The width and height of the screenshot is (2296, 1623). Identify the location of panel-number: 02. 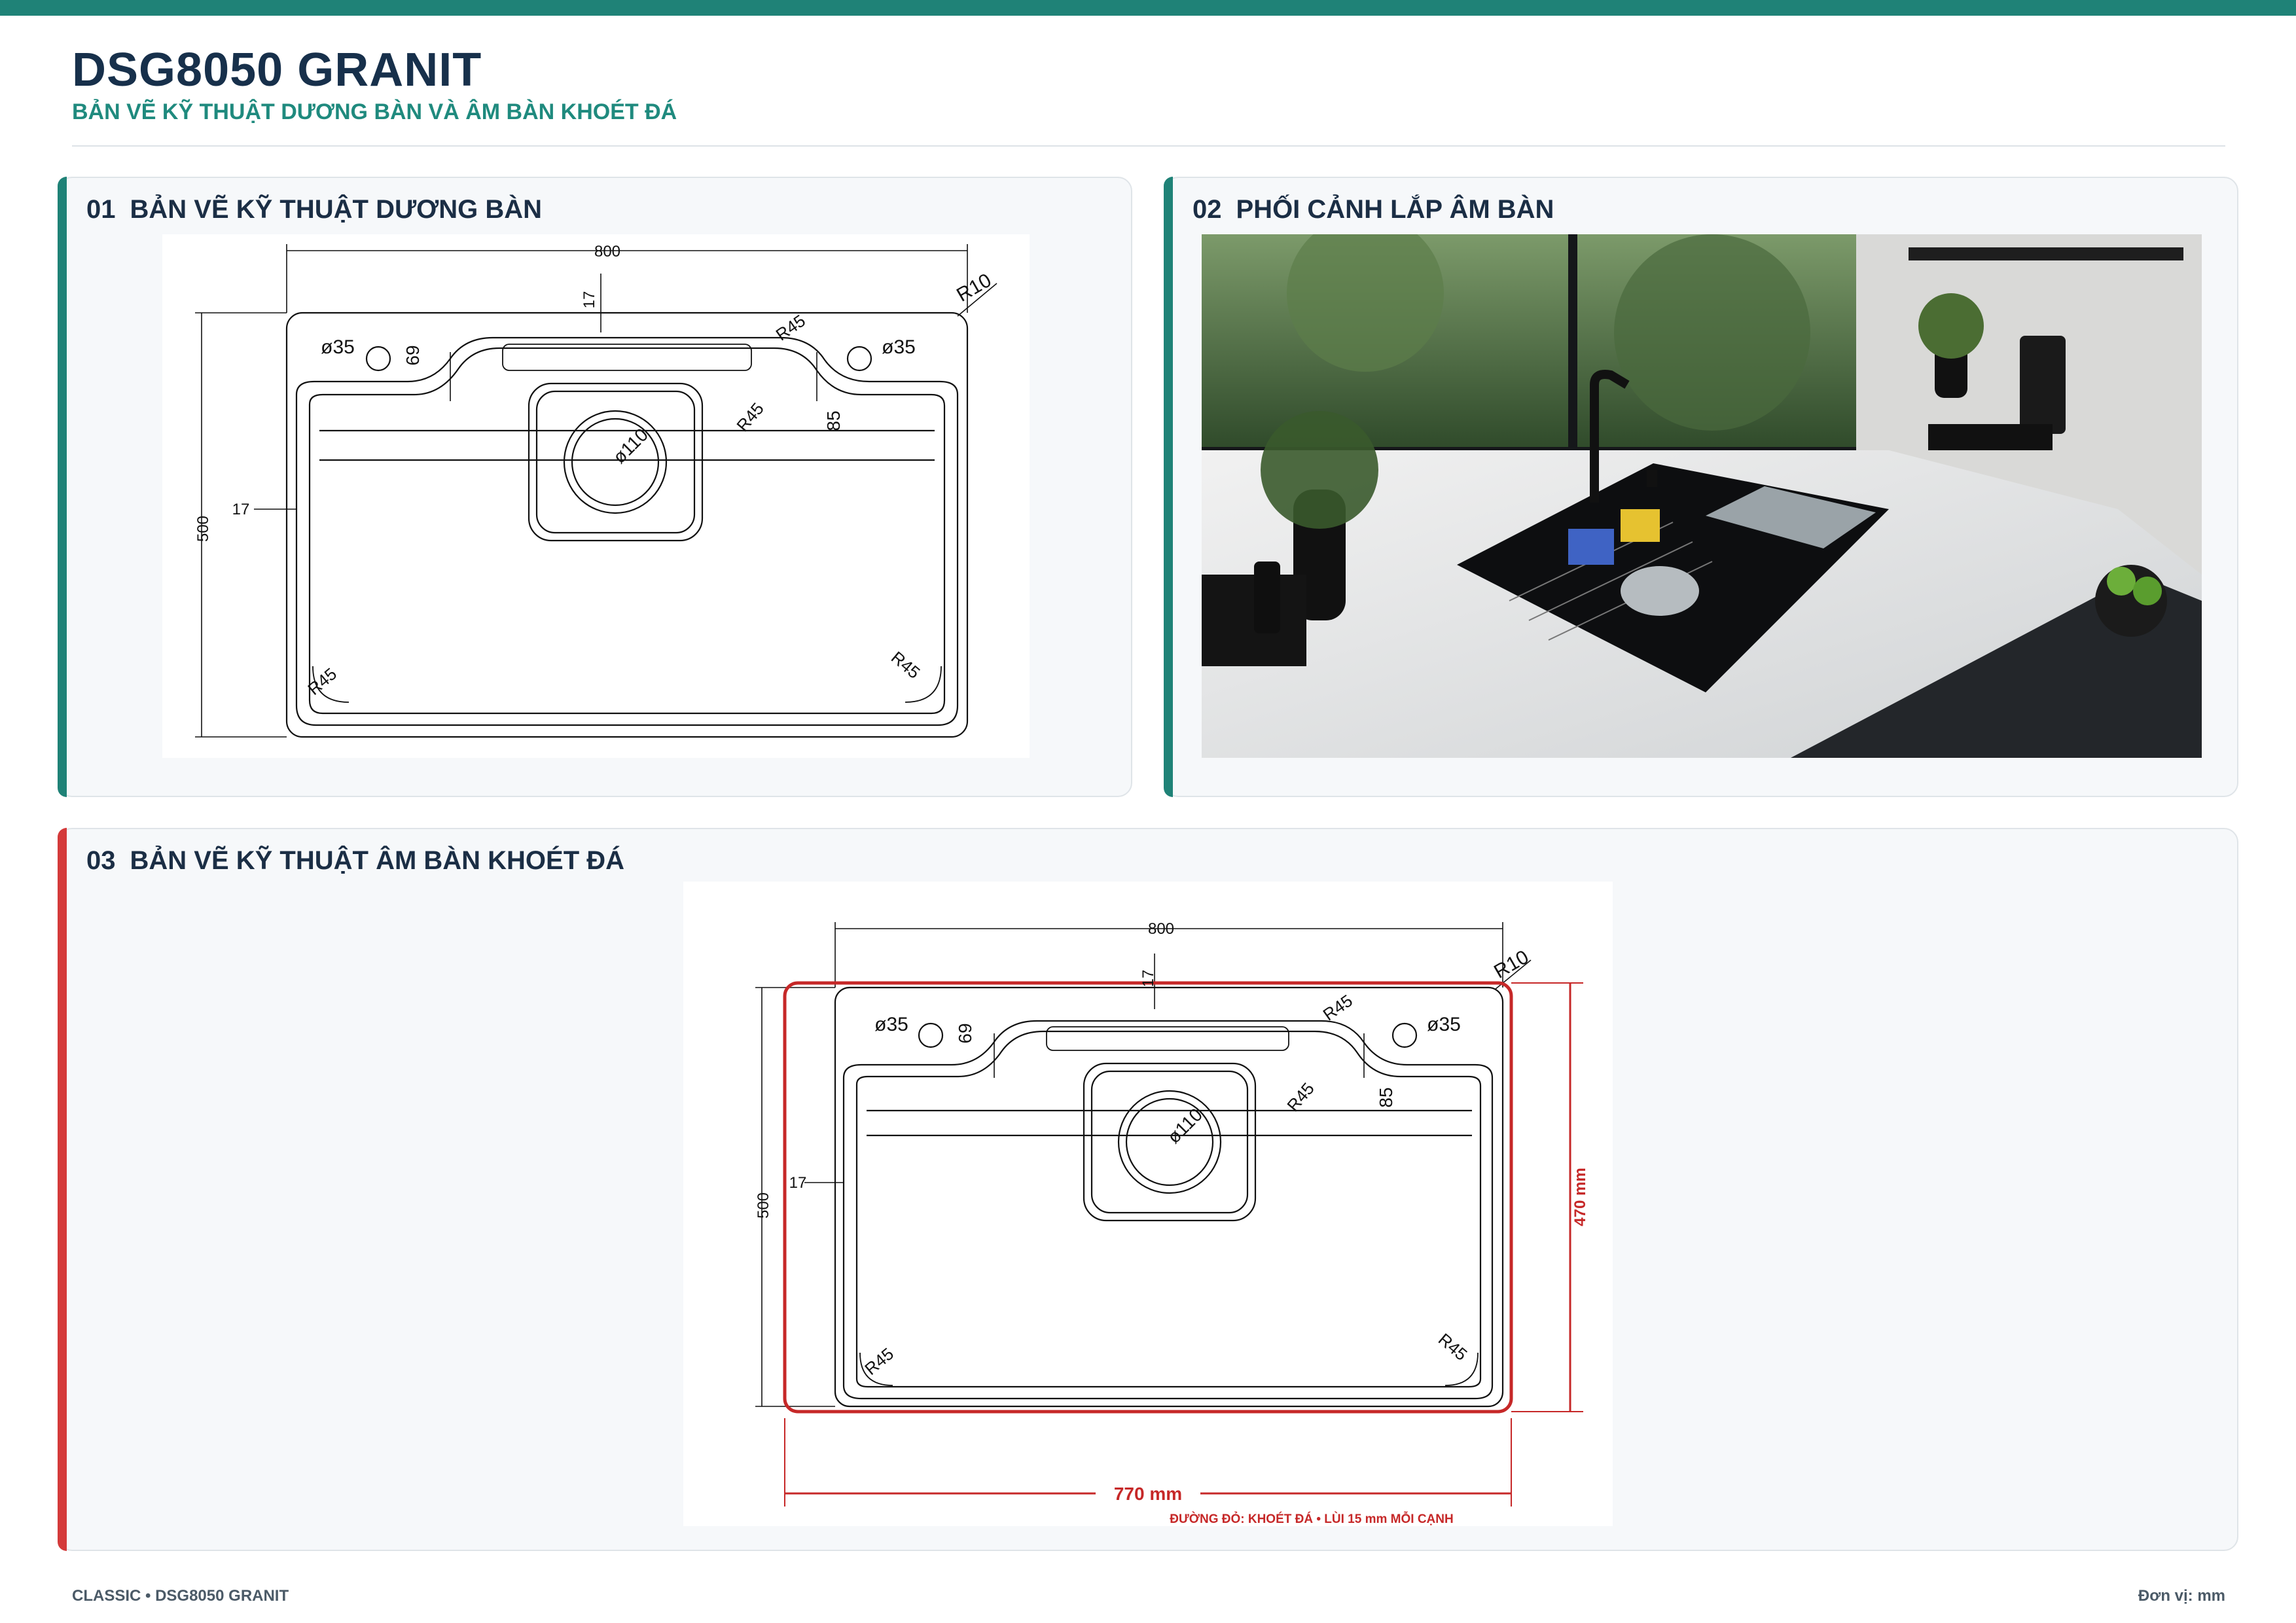
(1207, 210).